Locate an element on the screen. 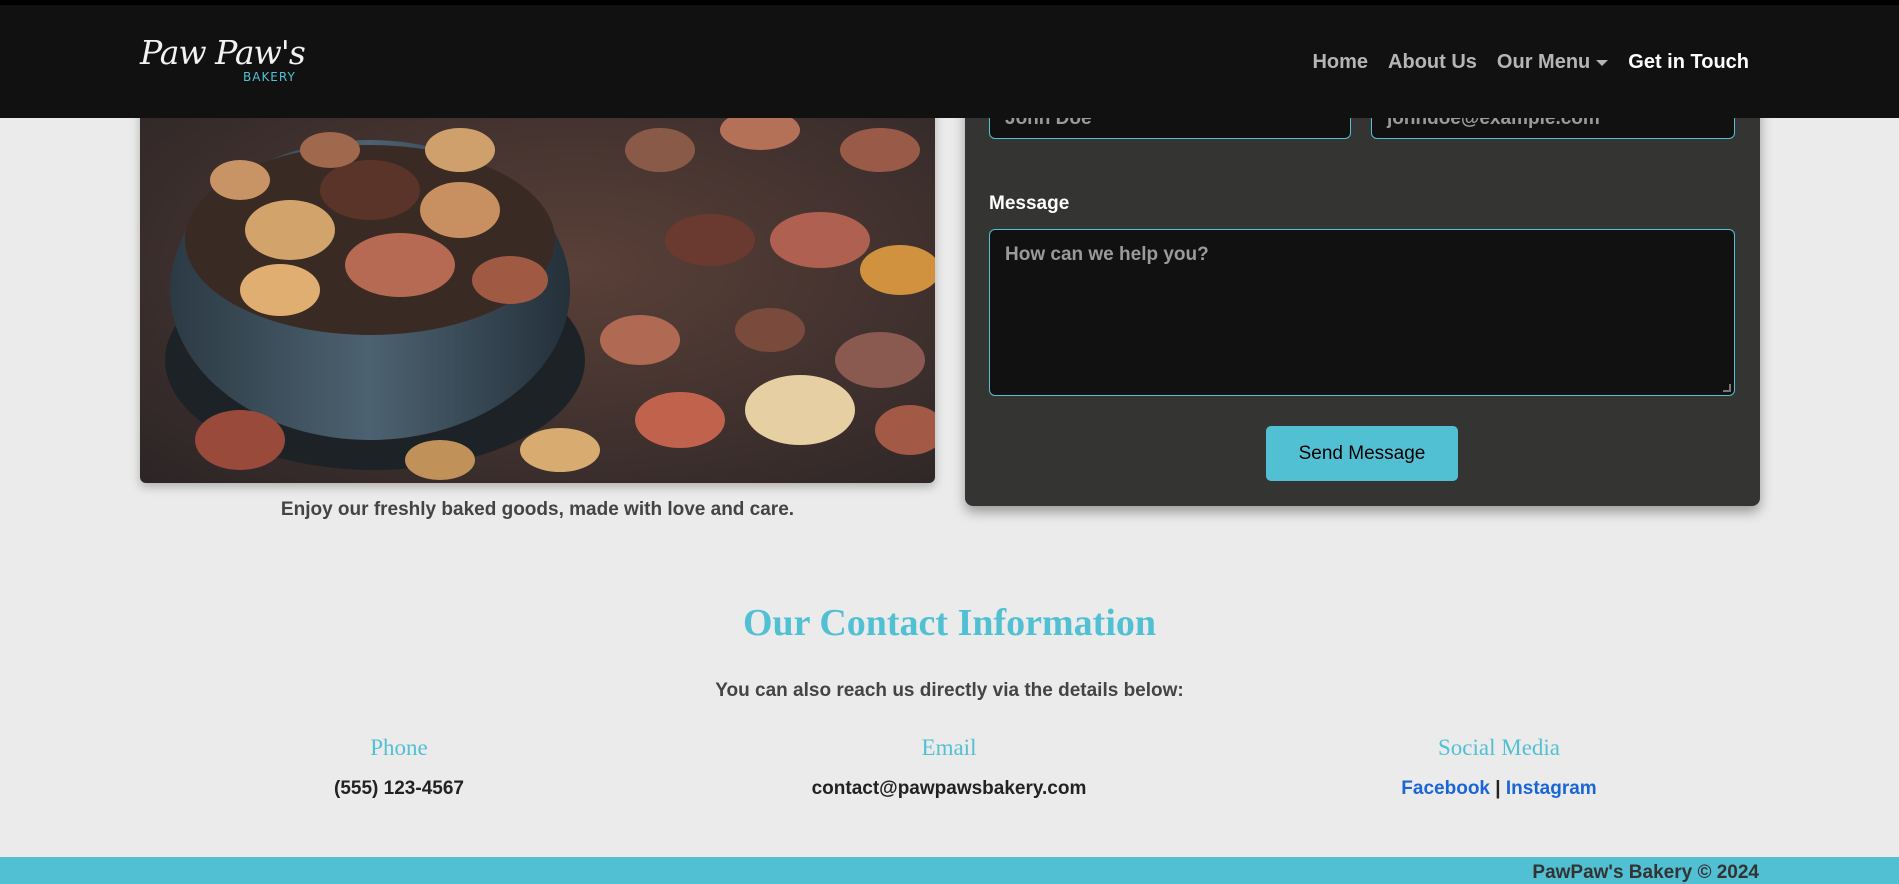 The height and width of the screenshot is (884, 1899). main-nav: Home About Us Our Menu Get in Touch is located at coordinates (1530, 62).